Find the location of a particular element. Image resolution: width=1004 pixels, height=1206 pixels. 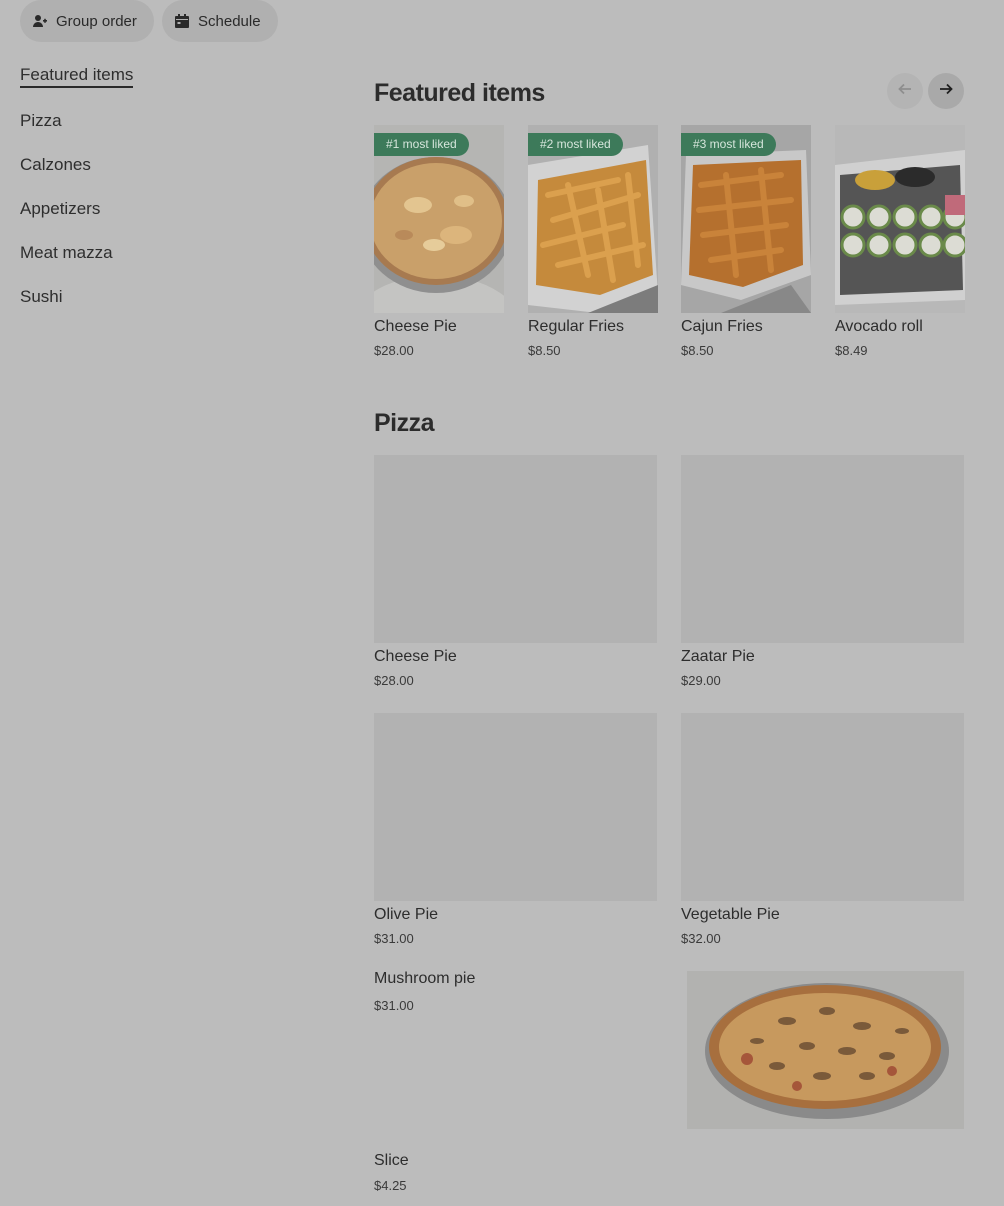

menu-item-card: Cheese Pie $28.00 is located at coordinates (515, 571).